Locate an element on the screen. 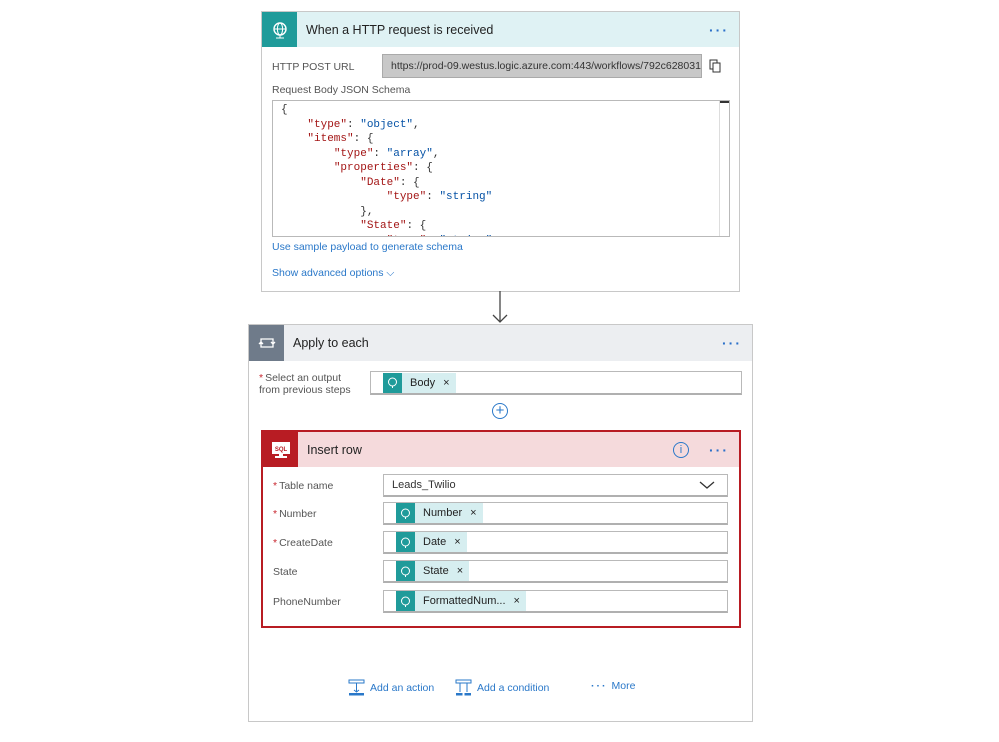  createdate-field: Date × is located at coordinates (555, 542).